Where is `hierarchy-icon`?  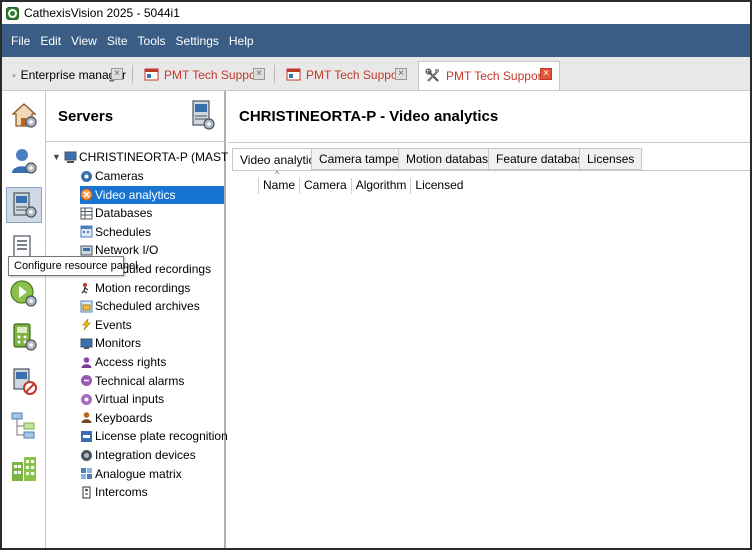 hierarchy-icon is located at coordinates (23, 425).